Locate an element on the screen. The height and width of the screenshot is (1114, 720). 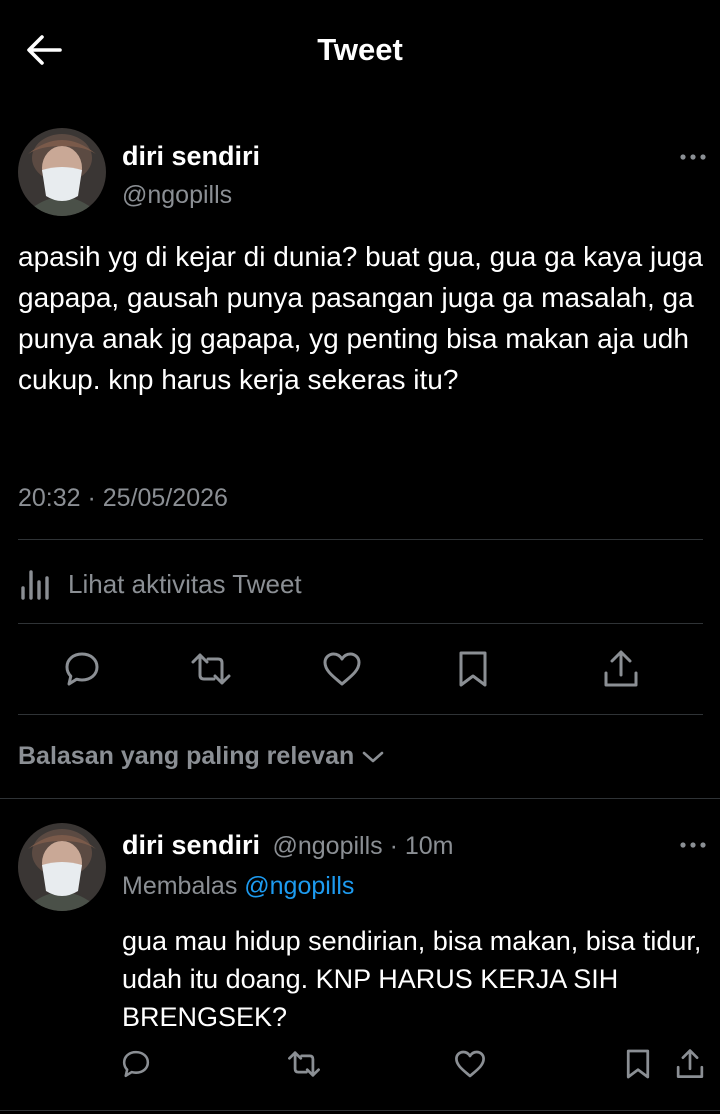
author-name: diri sendiri is located at coordinates (191, 156).